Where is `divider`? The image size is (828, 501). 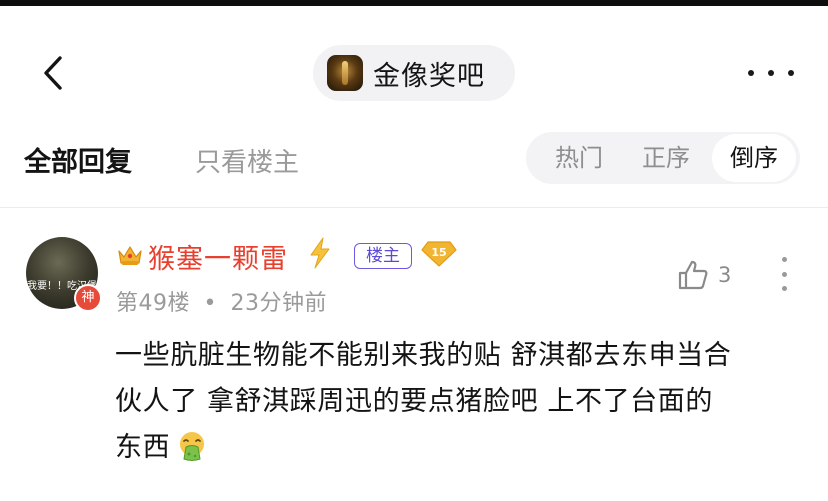 divider is located at coordinates (414, 207).